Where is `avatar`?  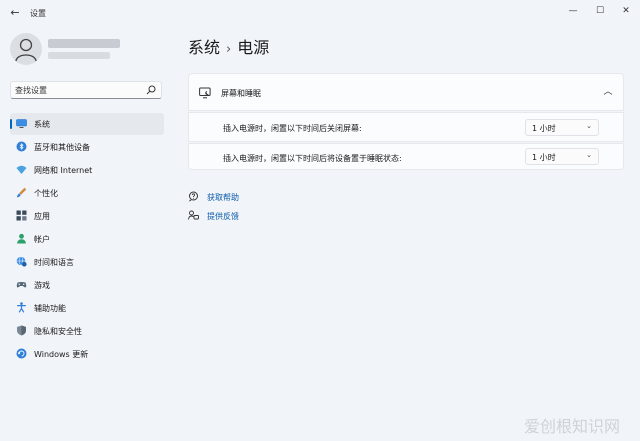 avatar is located at coordinates (26, 49).